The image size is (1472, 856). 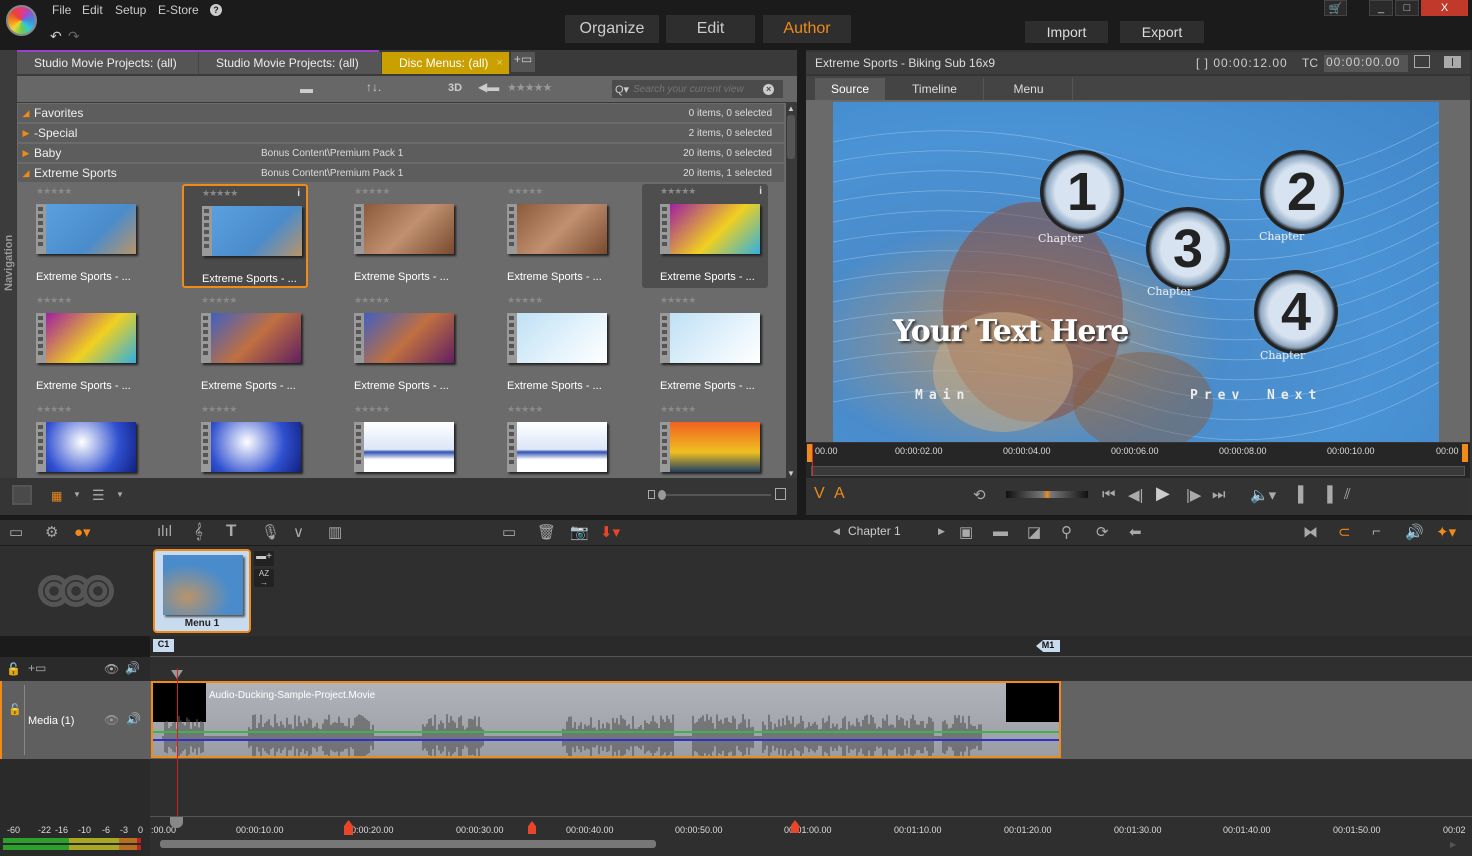 What do you see at coordinates (177, 749) in the screenshot?
I see `timeline-playhead` at bounding box center [177, 749].